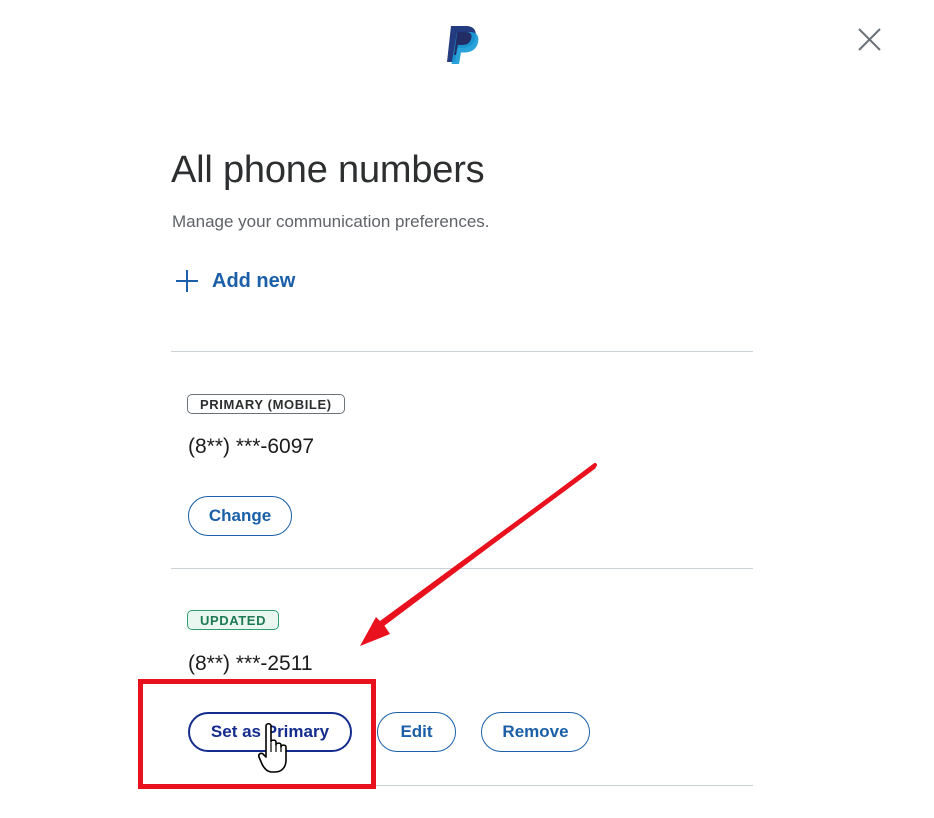 The image size is (934, 818). I want to click on add-new-link: Add new, so click(234, 281).